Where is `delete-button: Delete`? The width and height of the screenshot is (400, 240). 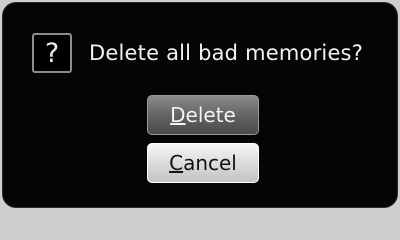 delete-button: Delete is located at coordinates (203, 115).